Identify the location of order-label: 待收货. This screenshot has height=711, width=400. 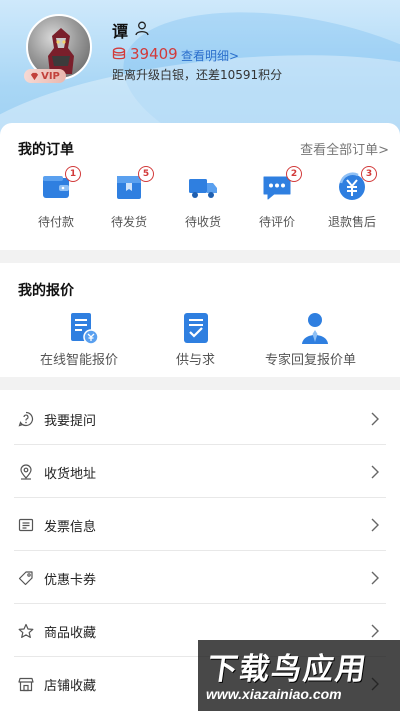
(202, 222).